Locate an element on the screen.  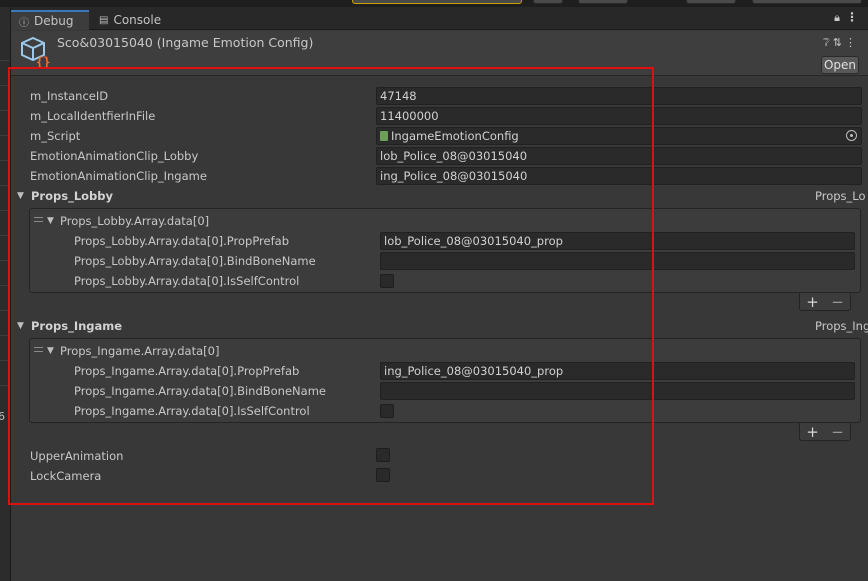
info-icon: ⓘ is located at coordinates (24, 23).